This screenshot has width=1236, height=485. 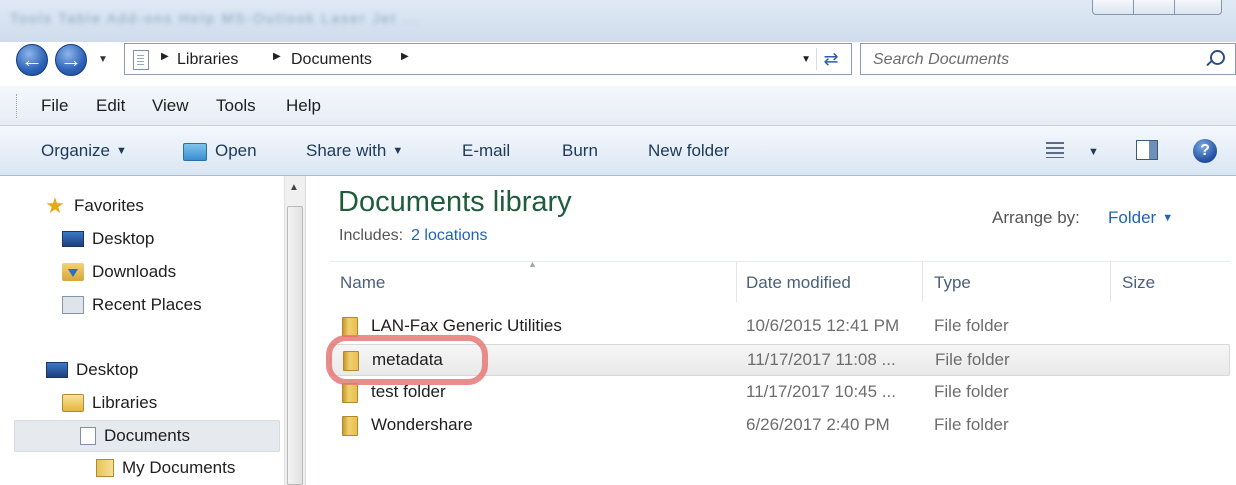 What do you see at coordinates (147, 304) in the screenshot?
I see `nav-recent-places-label: Recent Places` at bounding box center [147, 304].